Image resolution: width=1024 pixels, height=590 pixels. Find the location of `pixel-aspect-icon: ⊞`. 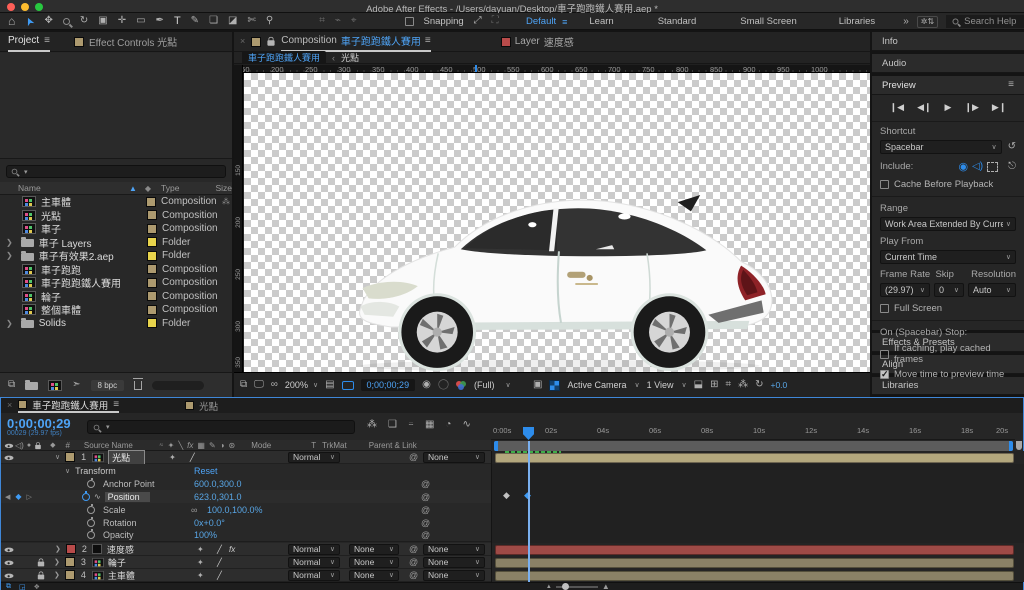

pixel-aspect-icon: ⊞ is located at coordinates (714, 385).